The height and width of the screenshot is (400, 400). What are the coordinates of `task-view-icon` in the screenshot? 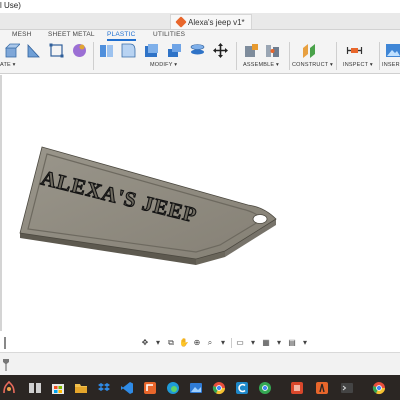 It's located at (35, 388).